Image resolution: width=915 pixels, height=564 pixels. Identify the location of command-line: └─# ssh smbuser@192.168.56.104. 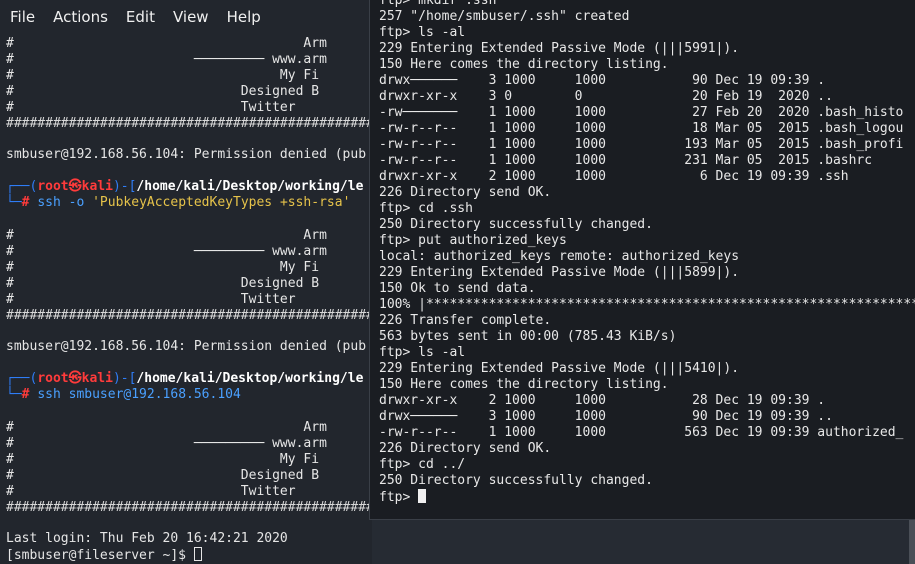
(123, 395).